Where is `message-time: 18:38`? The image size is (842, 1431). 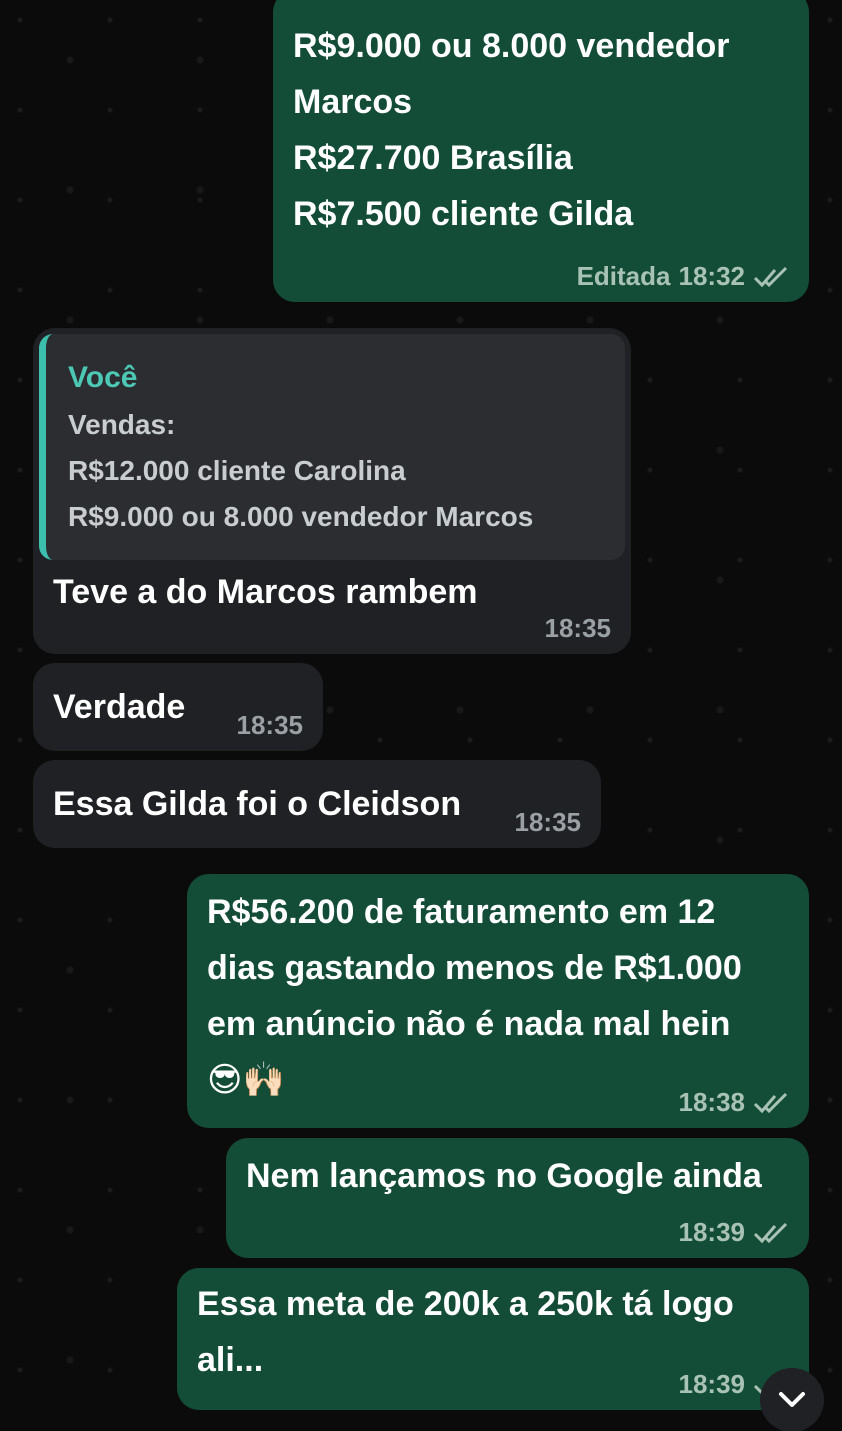
message-time: 18:38 is located at coordinates (712, 1102).